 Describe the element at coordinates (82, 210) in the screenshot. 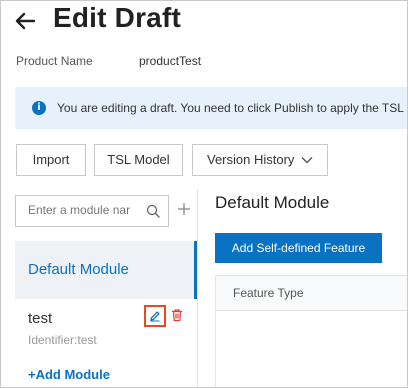

I see `module-search-input` at that location.